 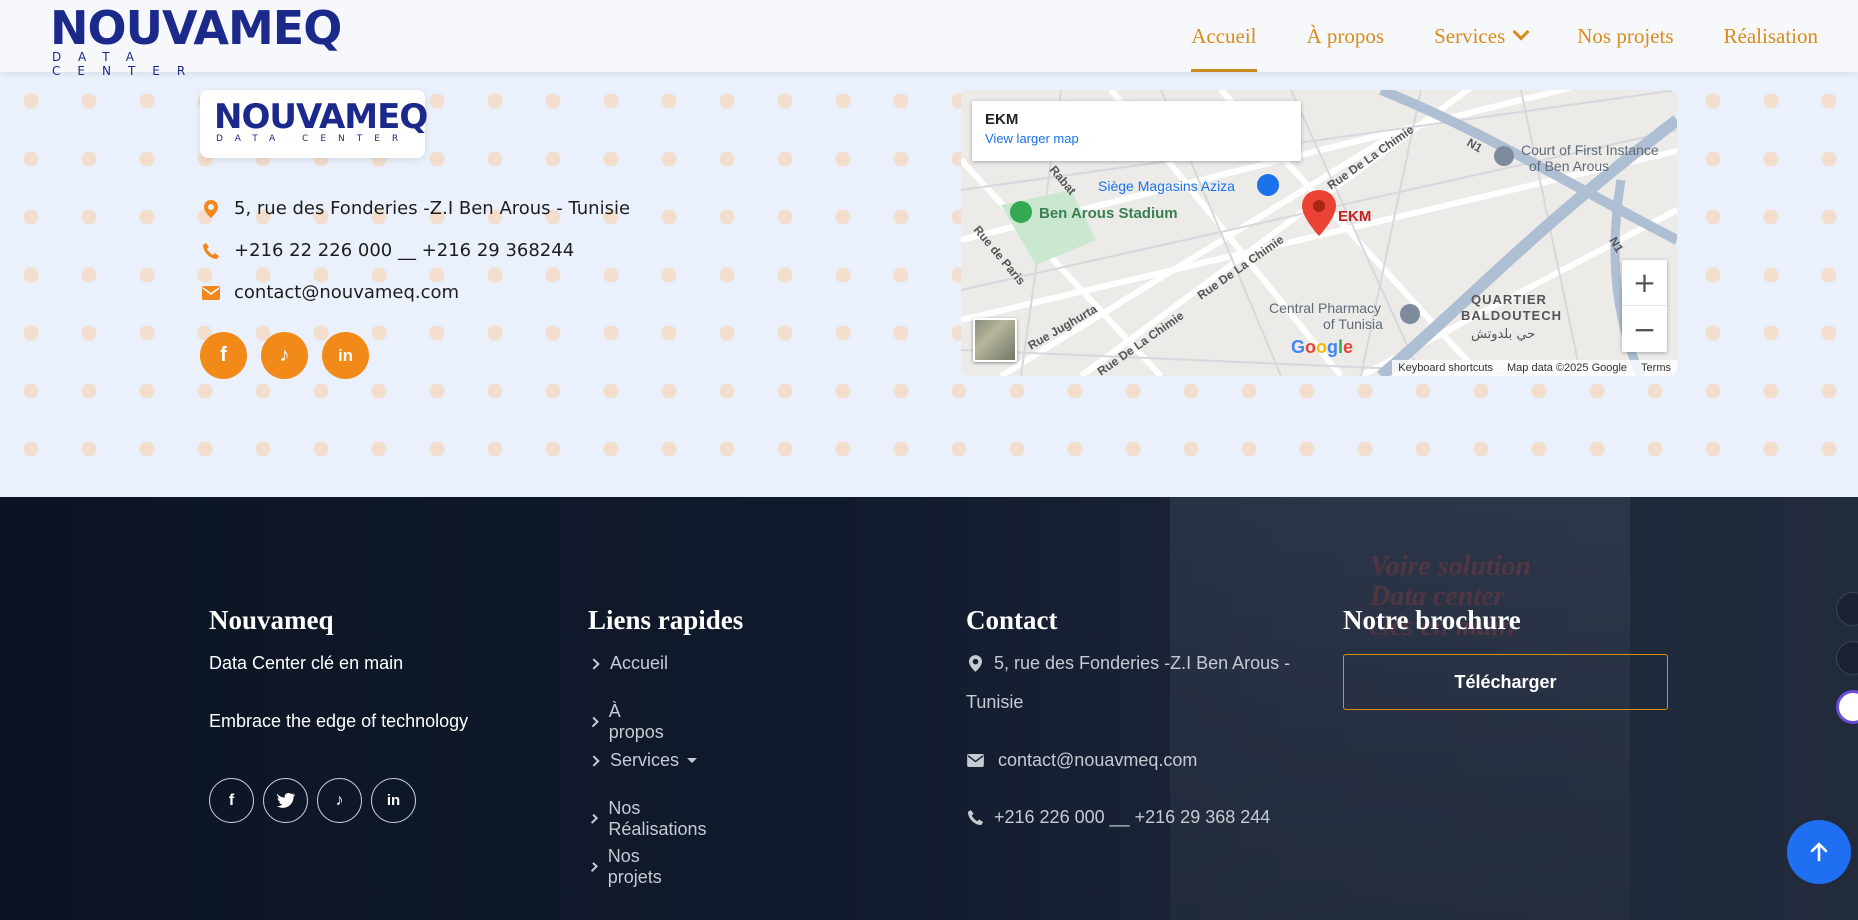 I want to click on footer-link-services: Services, so click(x=643, y=760).